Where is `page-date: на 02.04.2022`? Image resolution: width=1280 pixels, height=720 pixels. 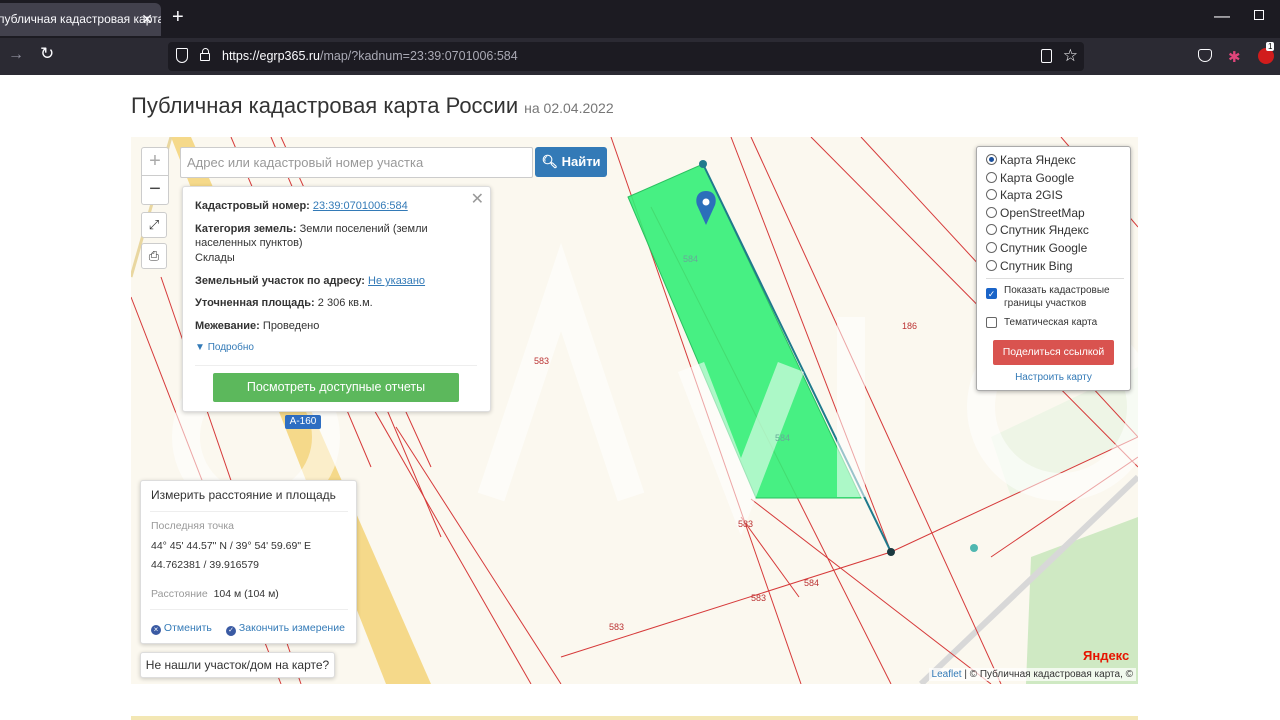 page-date: на 02.04.2022 is located at coordinates (569, 108).